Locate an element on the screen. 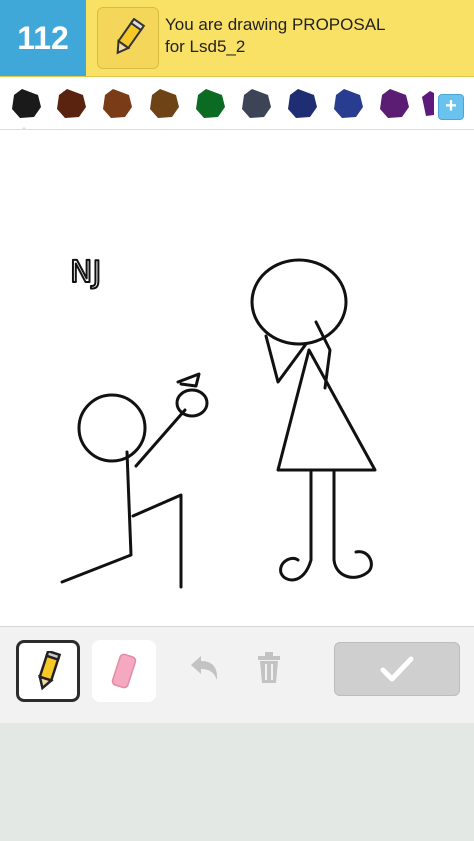  add-color-button: + is located at coordinates (451, 107).